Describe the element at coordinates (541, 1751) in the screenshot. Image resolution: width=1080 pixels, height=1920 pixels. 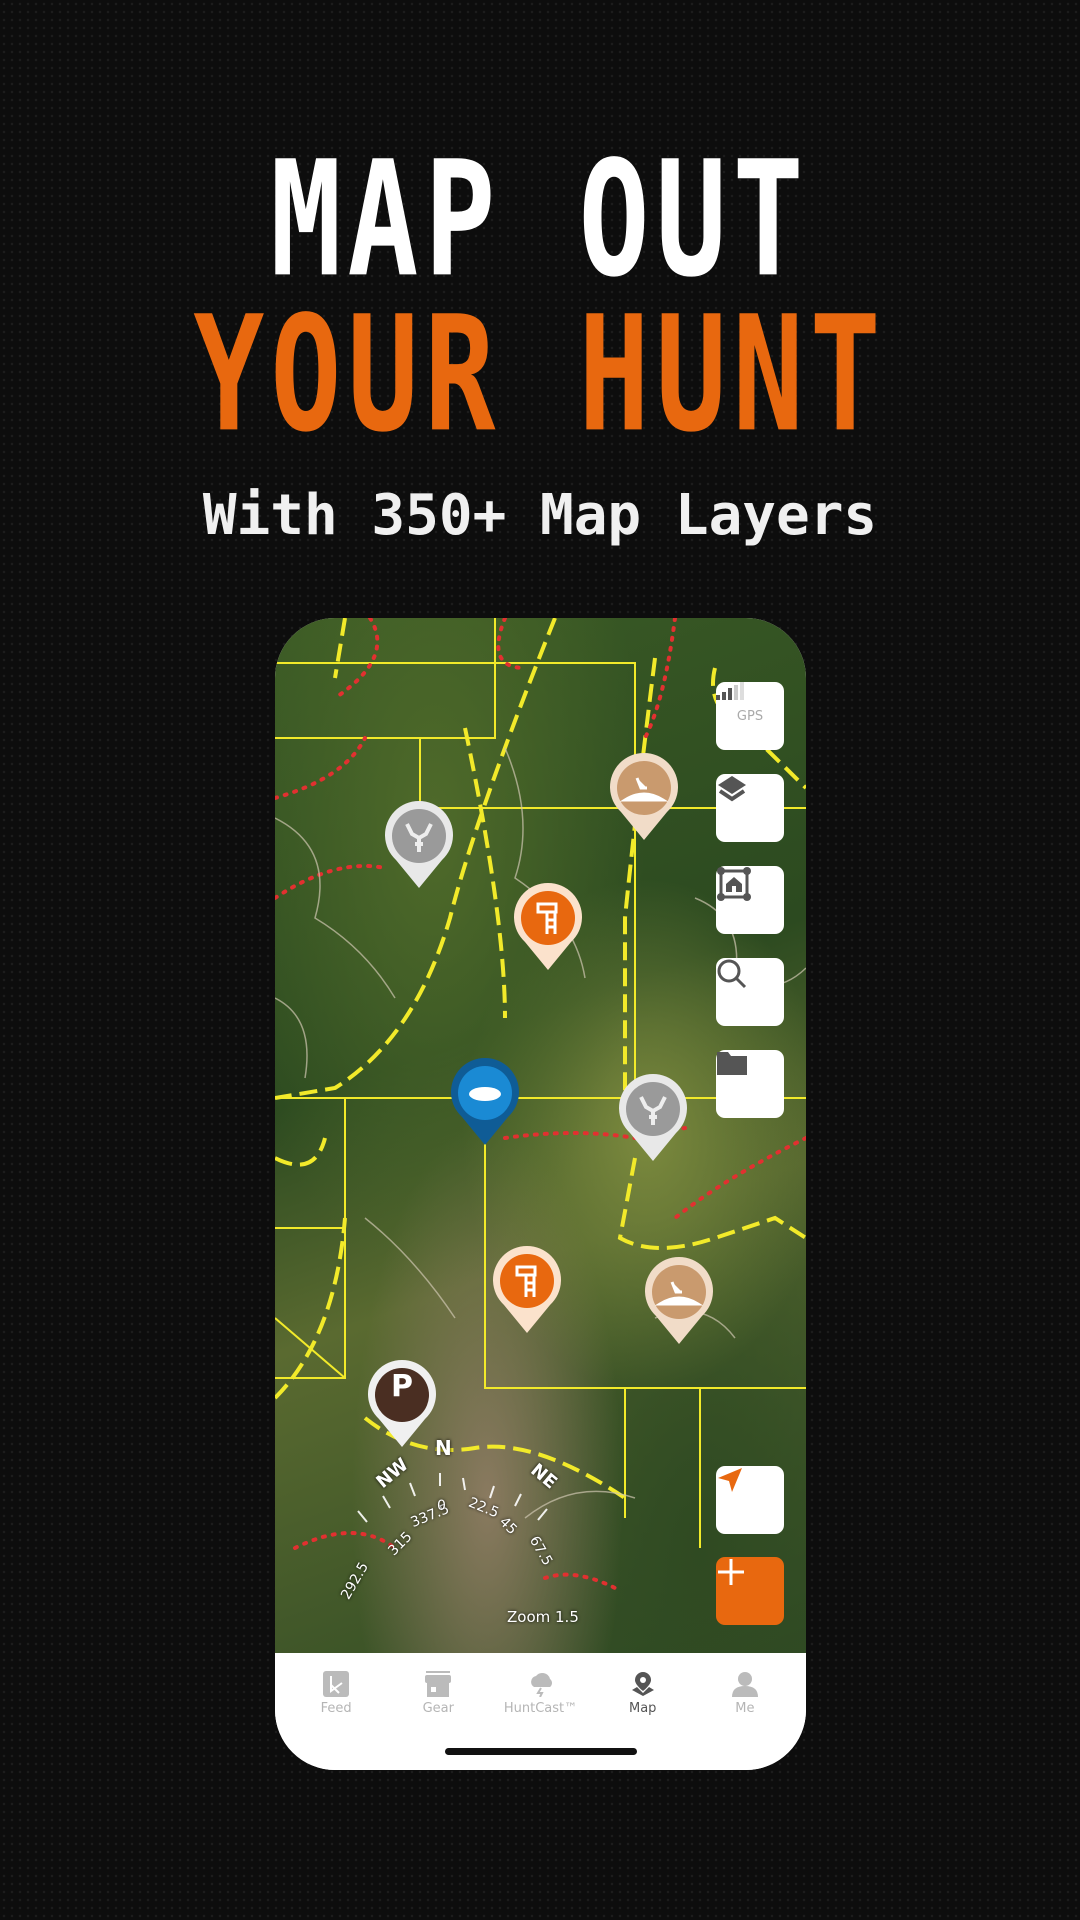
I see `home-indicator` at that location.